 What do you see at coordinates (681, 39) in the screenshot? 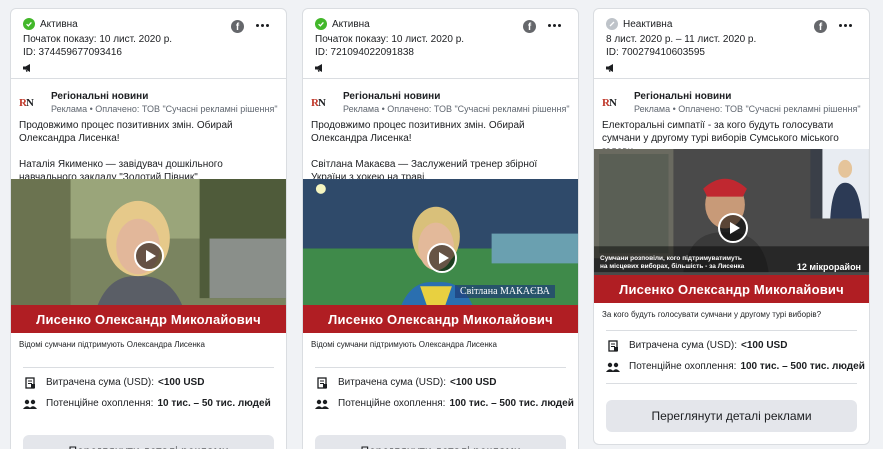
I see `date-range: 8 лист. 2020 р. – 11 лист. 2020 р.` at bounding box center [681, 39].